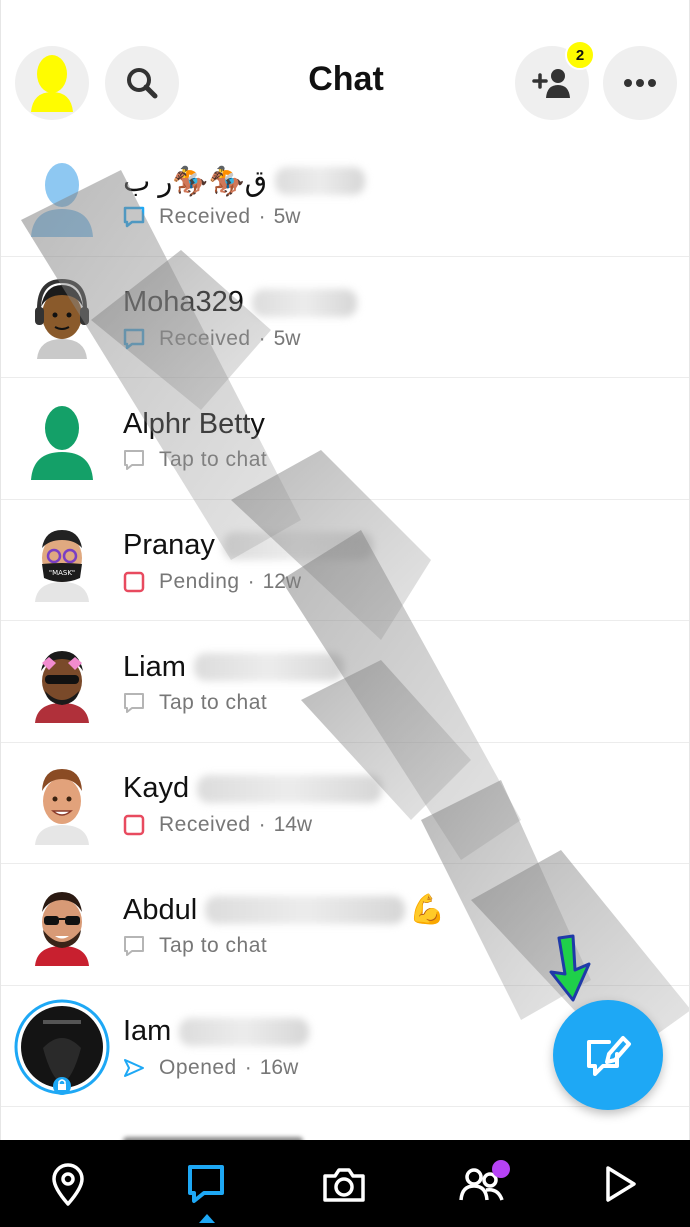 The height and width of the screenshot is (1227, 690). Describe the element at coordinates (570, 968) in the screenshot. I see `green-arrow-icon` at that location.